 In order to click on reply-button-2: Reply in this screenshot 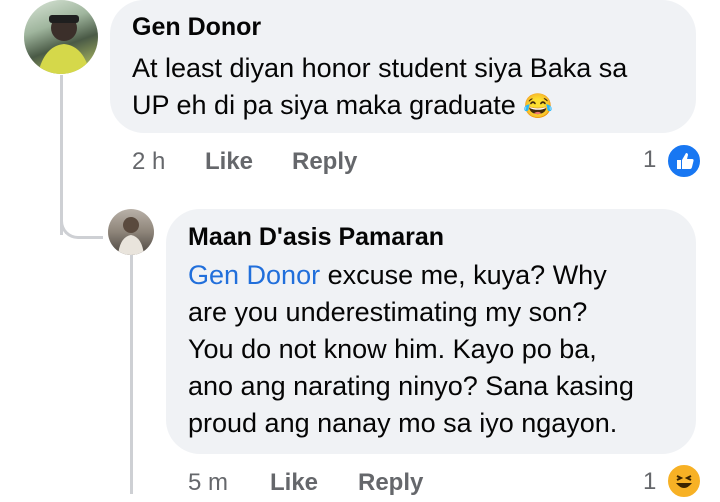, I will do `click(390, 483)`.